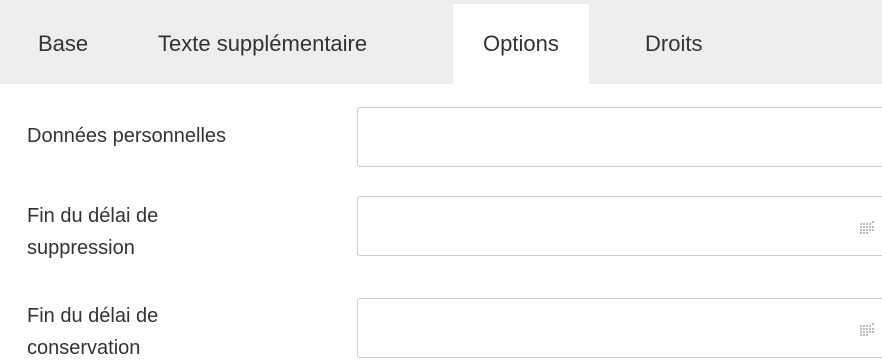 The image size is (882, 364). What do you see at coordinates (93, 216) in the screenshot?
I see `deletion-deadline-label-line1: Fin du délai de` at bounding box center [93, 216].